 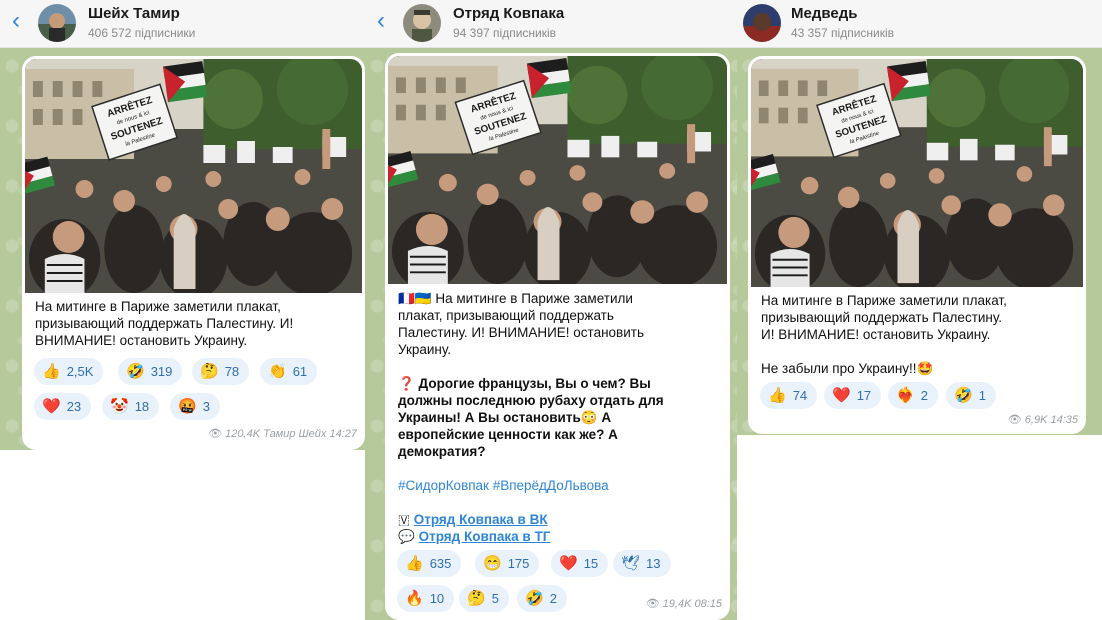 I want to click on reaction-heart: ❤️ 23, so click(x=63, y=406).